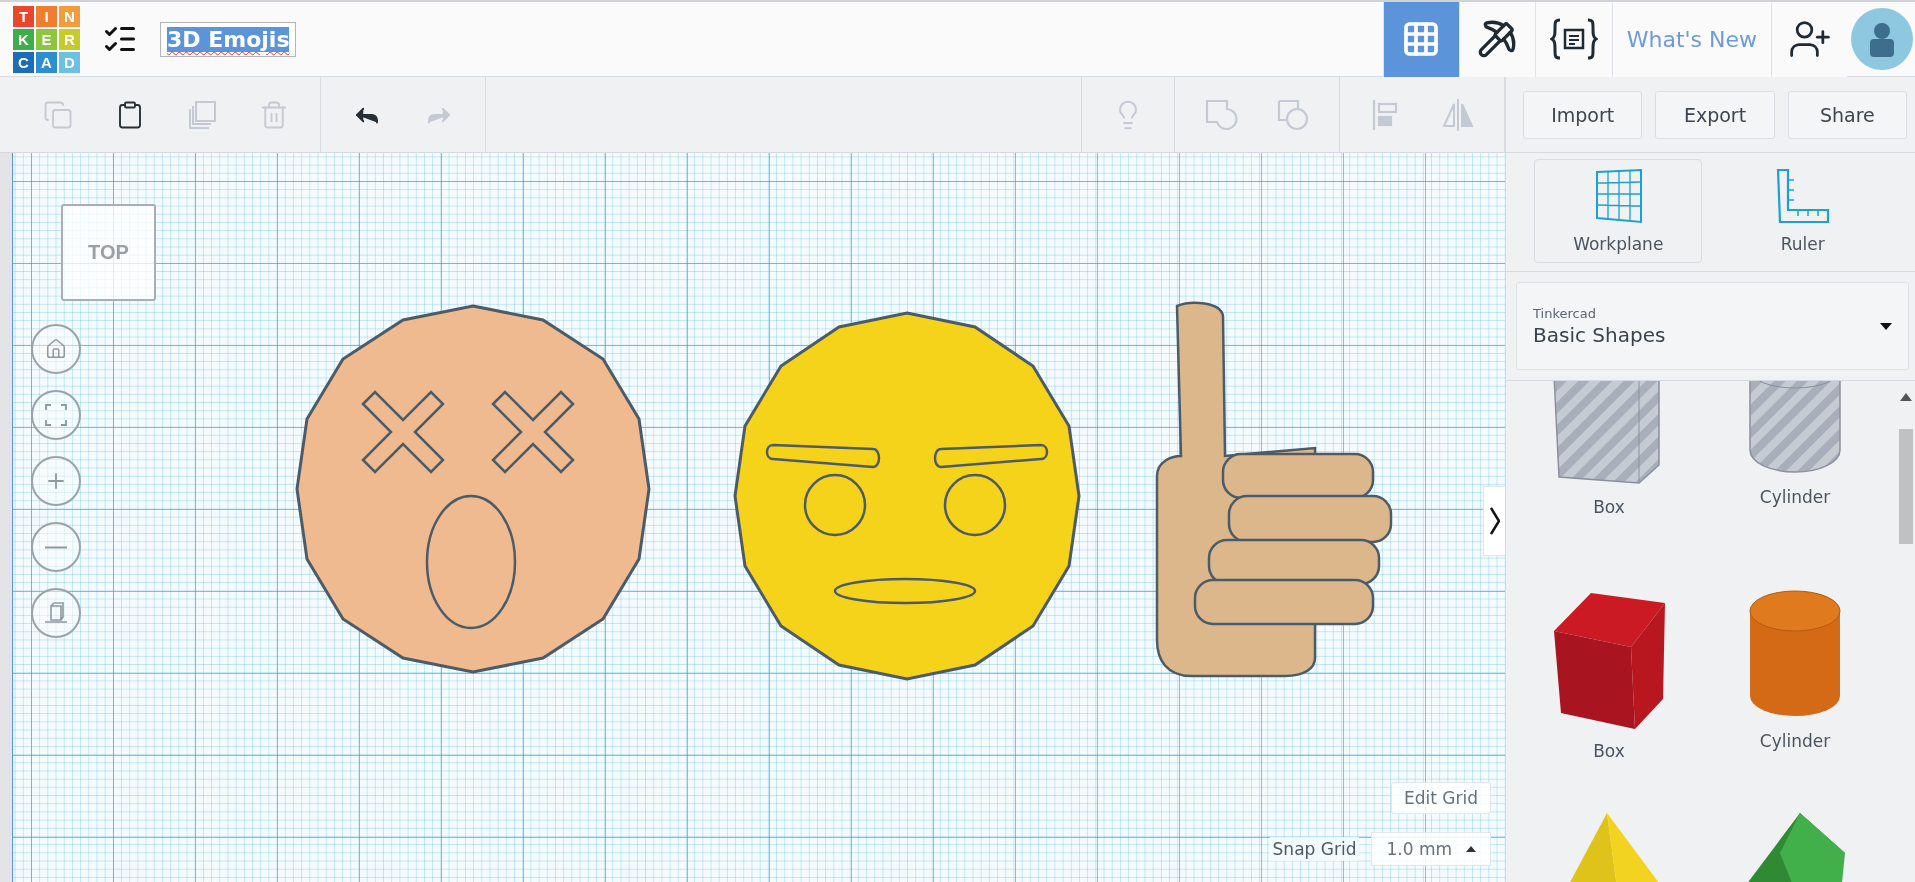  What do you see at coordinates (1618, 196) in the screenshot?
I see `workplane-icon` at bounding box center [1618, 196].